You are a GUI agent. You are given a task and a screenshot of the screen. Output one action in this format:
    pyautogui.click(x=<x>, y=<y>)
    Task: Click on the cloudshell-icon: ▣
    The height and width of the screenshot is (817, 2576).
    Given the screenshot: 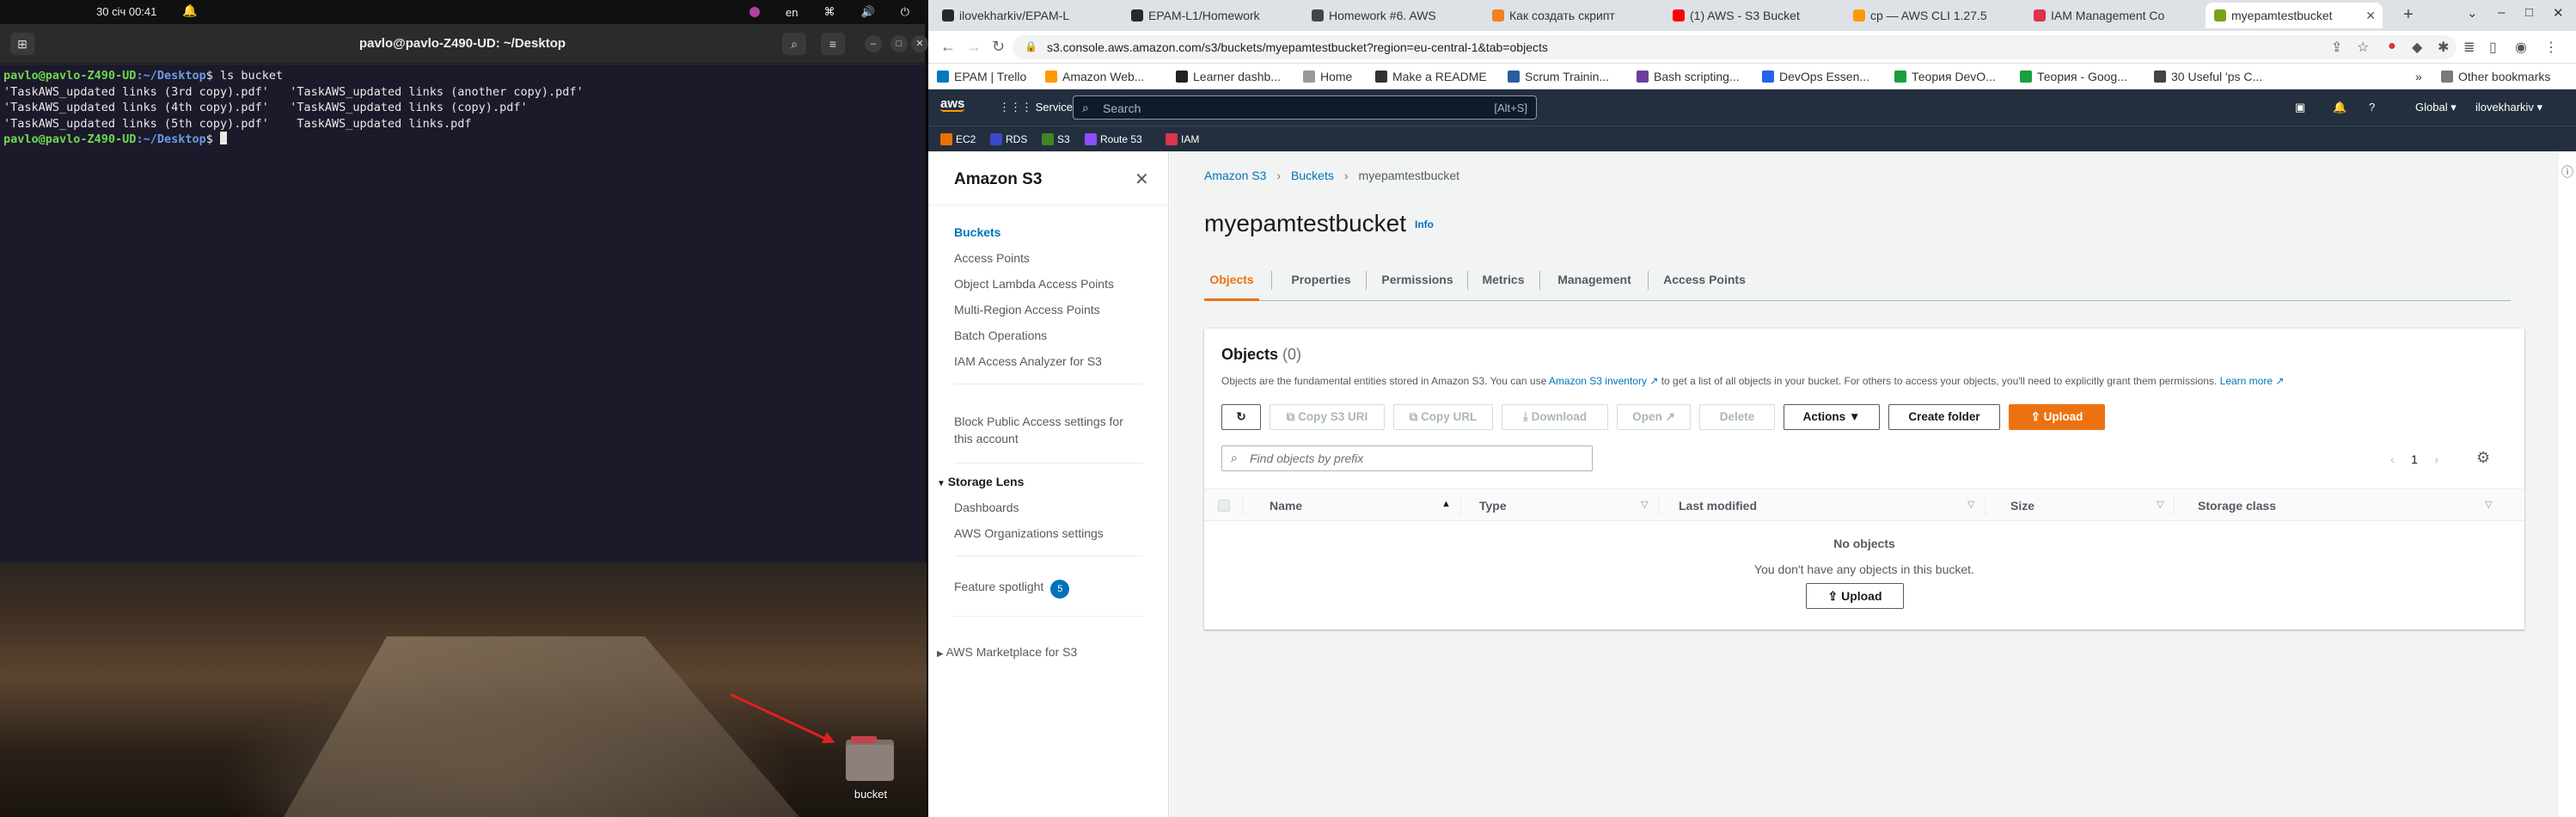 What is the action you would take?
    pyautogui.click(x=2300, y=108)
    